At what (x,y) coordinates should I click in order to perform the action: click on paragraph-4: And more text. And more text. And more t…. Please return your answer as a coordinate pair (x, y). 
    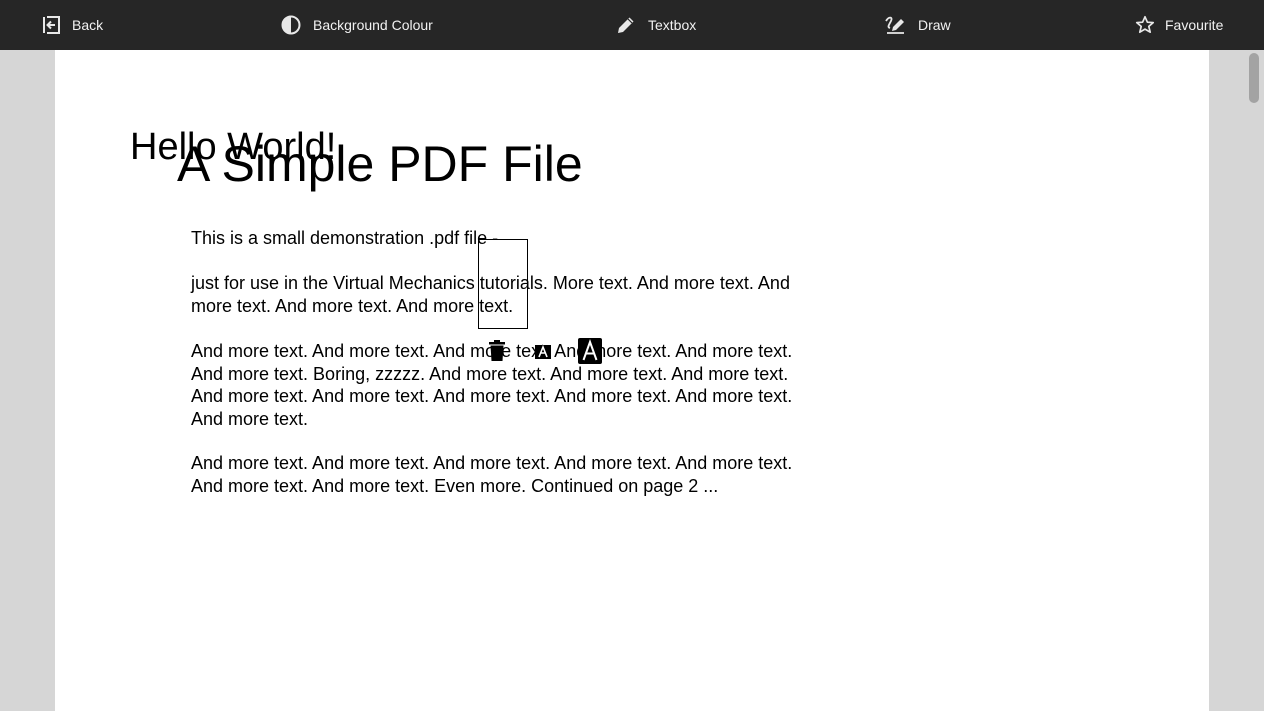
    Looking at the image, I should click on (492, 474).